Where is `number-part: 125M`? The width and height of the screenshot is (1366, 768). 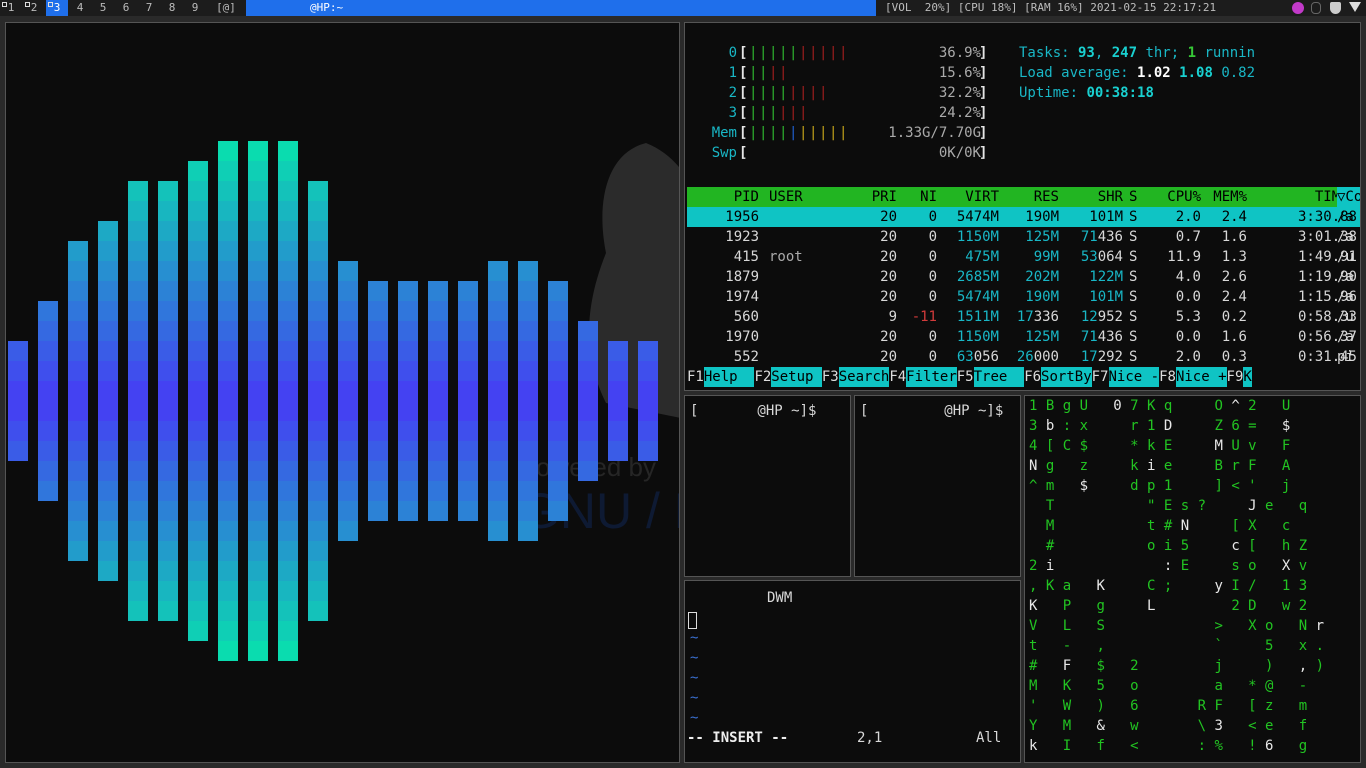 number-part: 125M is located at coordinates (1042, 237).